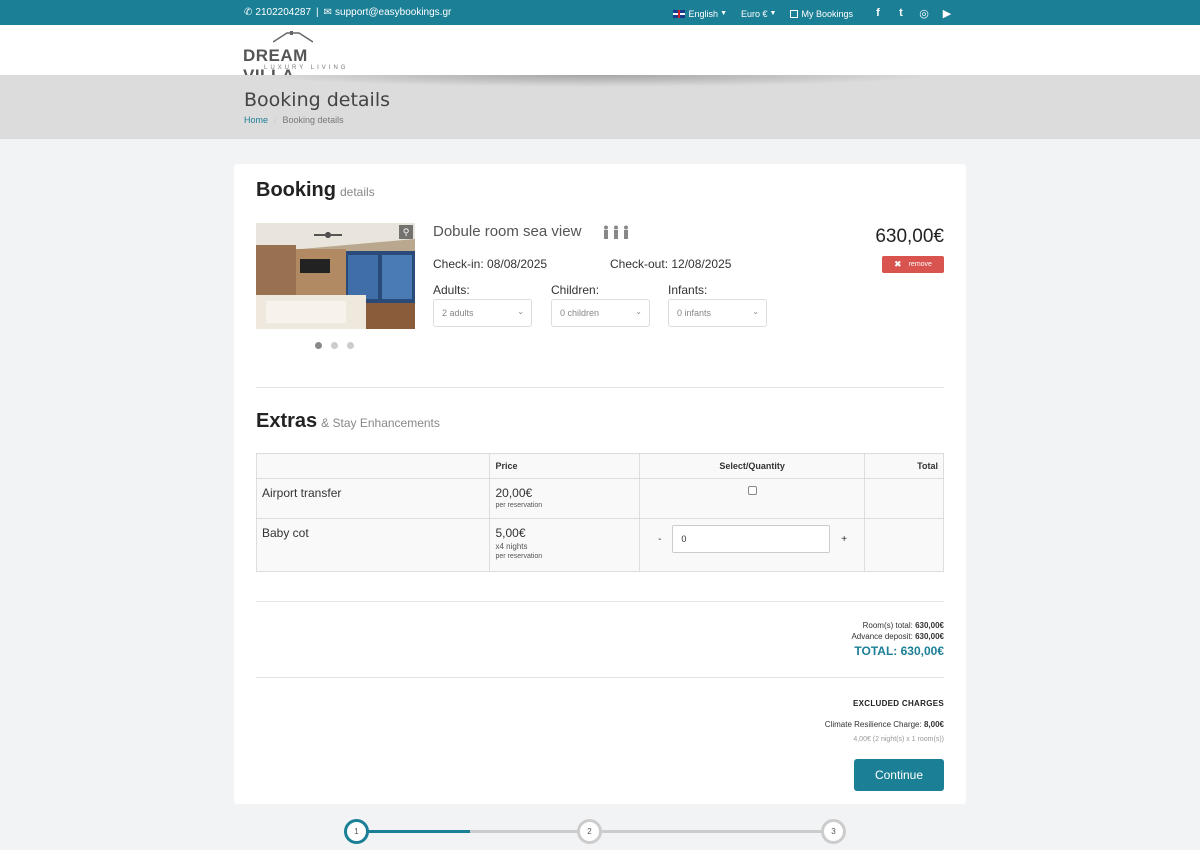 This screenshot has height=850, width=1200. Describe the element at coordinates (717, 313) in the screenshot. I see `infants-select: 0 infants ⌄` at that location.